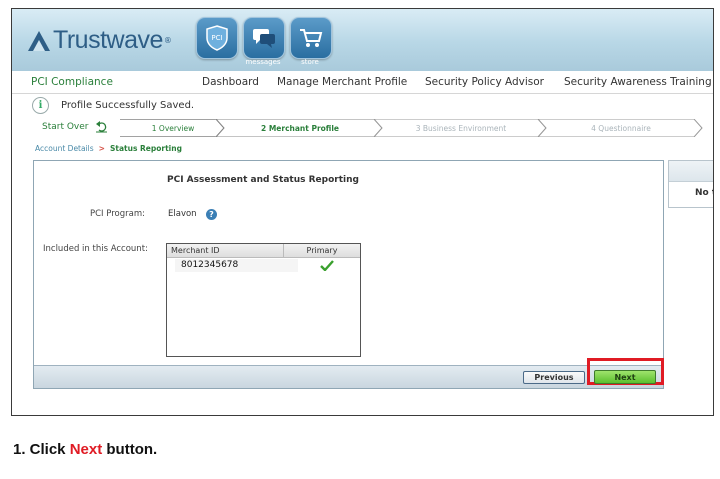 This screenshot has height=479, width=720. Describe the element at coordinates (108, 40) in the screenshot. I see `logo-text: Trustwave` at that location.